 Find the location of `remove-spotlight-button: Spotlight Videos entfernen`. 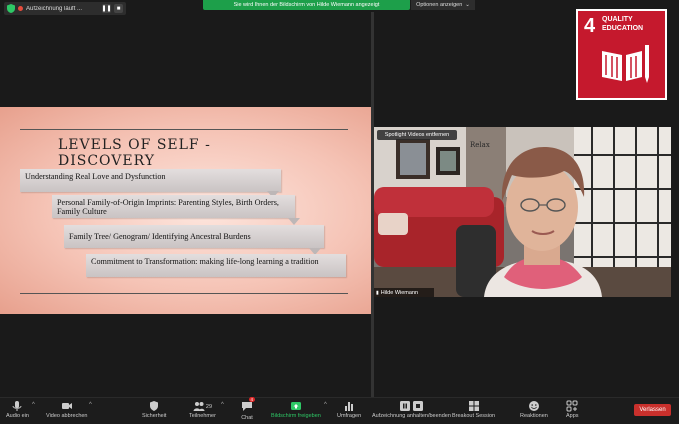

remove-spotlight-button: Spotlight Videos entfernen is located at coordinates (417, 135).